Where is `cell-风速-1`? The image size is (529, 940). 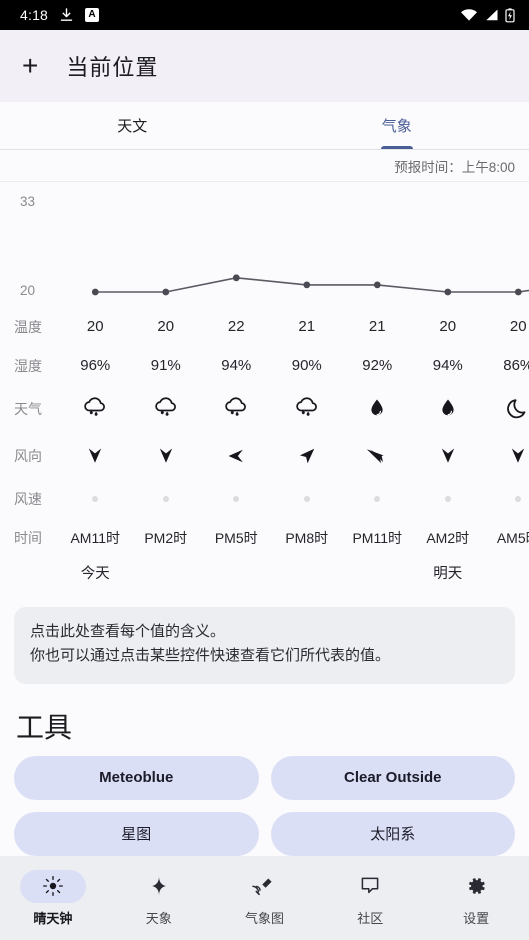
cell-风速-1 is located at coordinates (166, 498).